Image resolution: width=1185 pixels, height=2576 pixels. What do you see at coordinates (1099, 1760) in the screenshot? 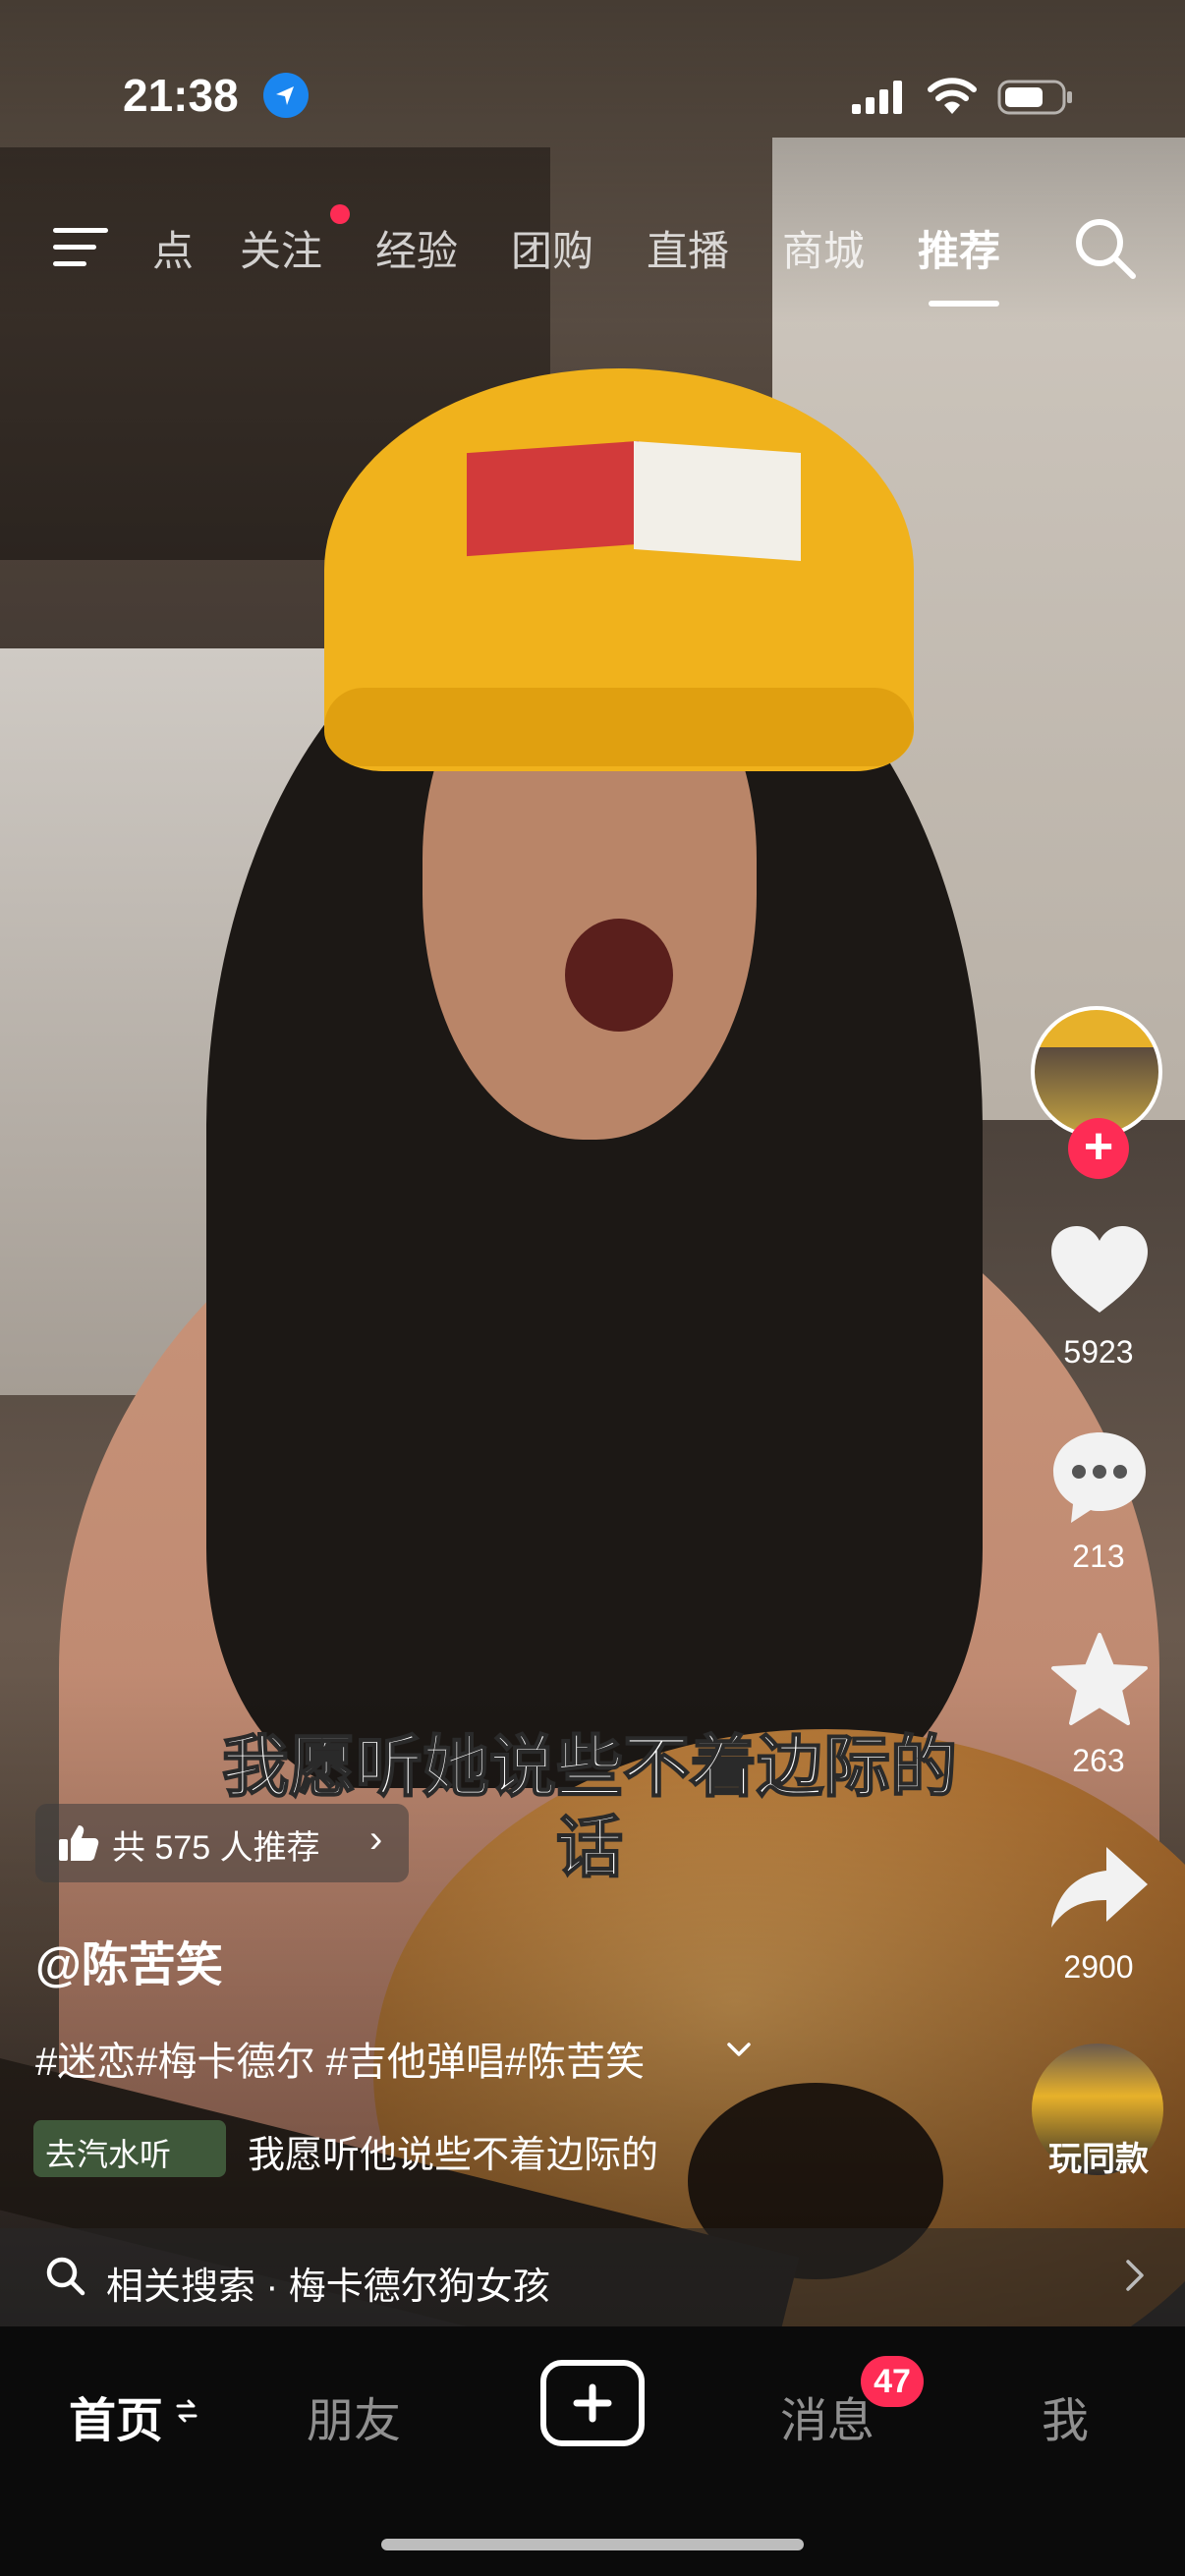
I see `favorite-count: 263` at bounding box center [1099, 1760].